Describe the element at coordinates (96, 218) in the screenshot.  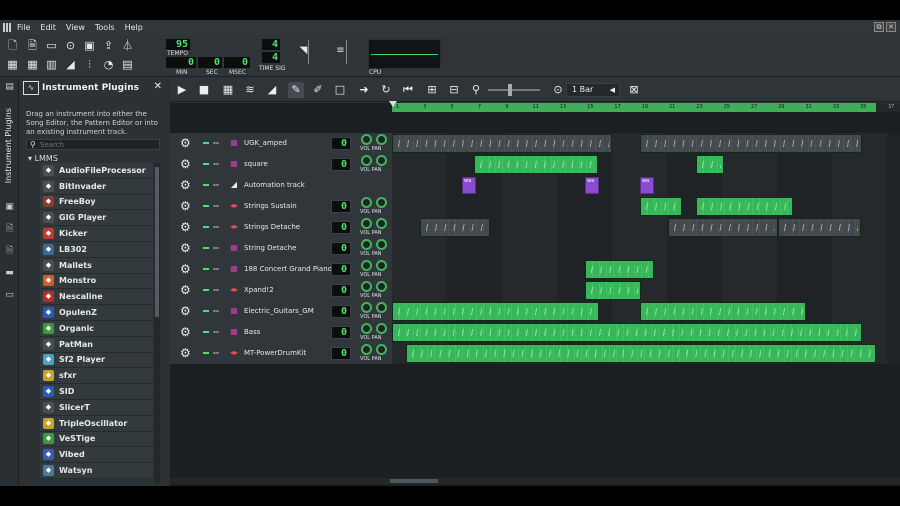
I see `plugin-item: ◆ GIG Player` at that location.